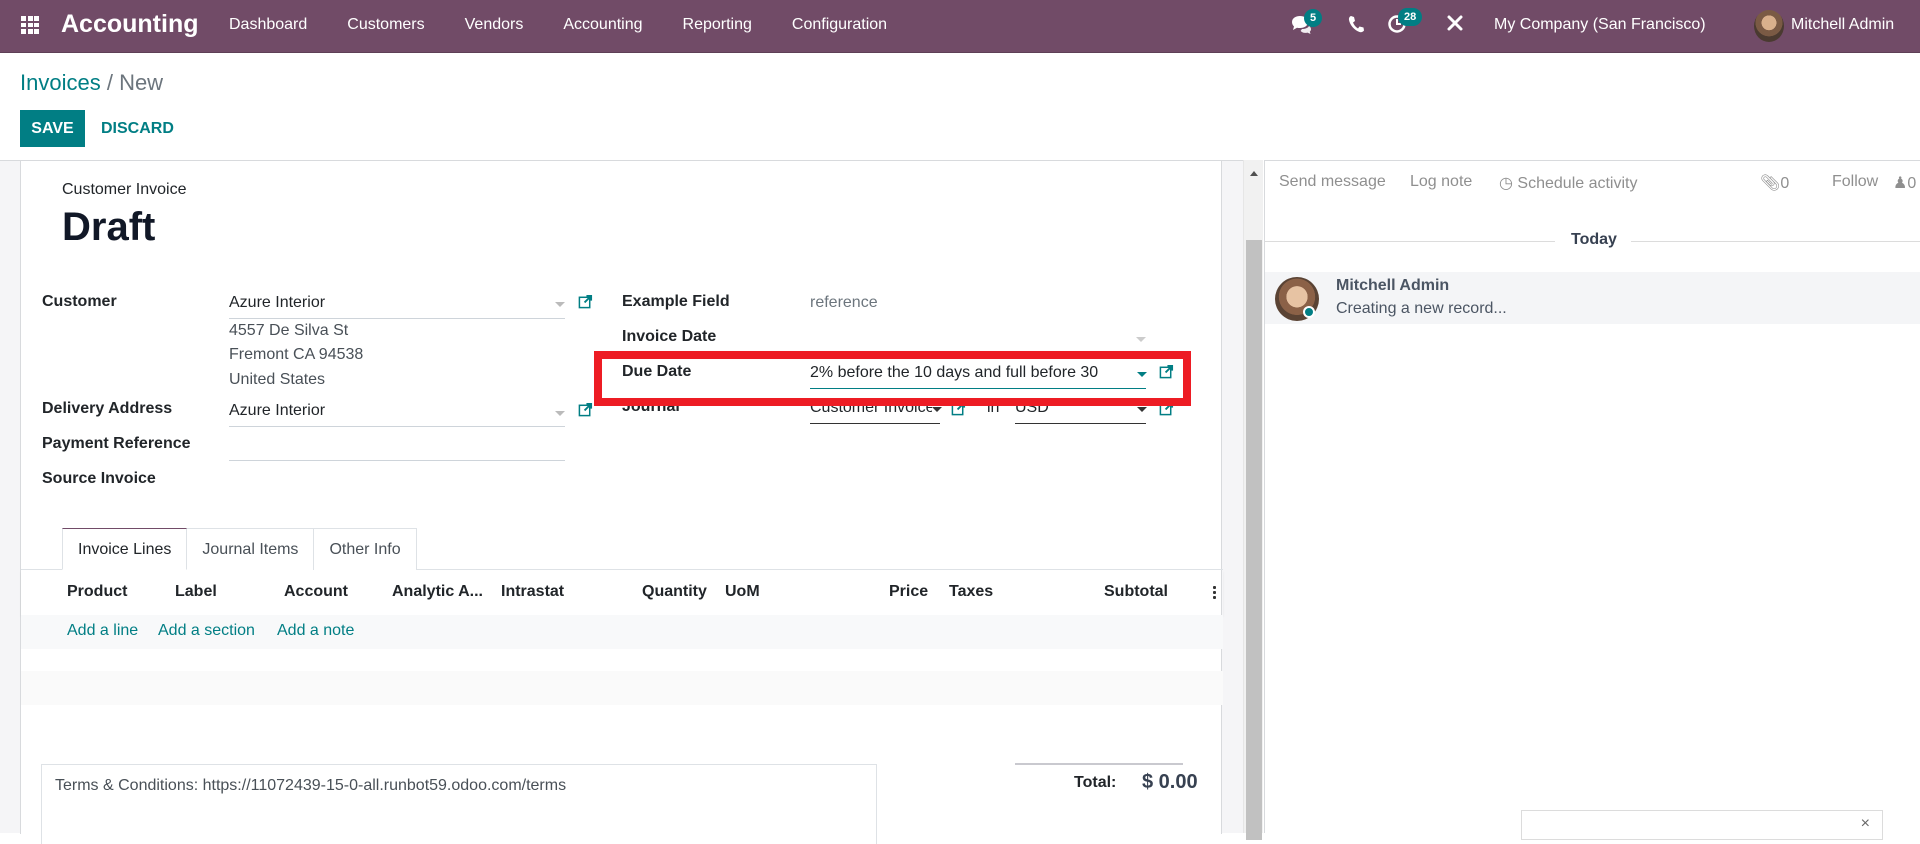 This screenshot has height=844, width=1920. What do you see at coordinates (875, 423) in the screenshot?
I see `journal-underline` at bounding box center [875, 423].